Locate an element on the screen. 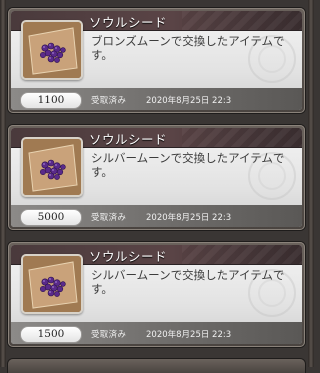 Image resolution: width=320 pixels, height=373 pixels. gift-item-card-partial is located at coordinates (156, 366).